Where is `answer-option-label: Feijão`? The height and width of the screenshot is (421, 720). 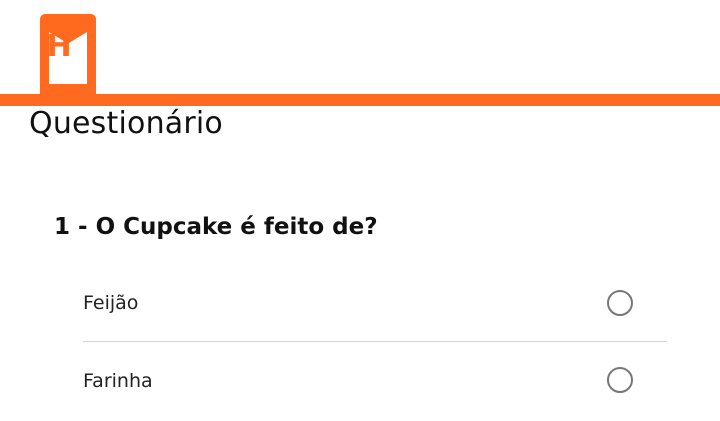 answer-option-label: Feijão is located at coordinates (111, 303).